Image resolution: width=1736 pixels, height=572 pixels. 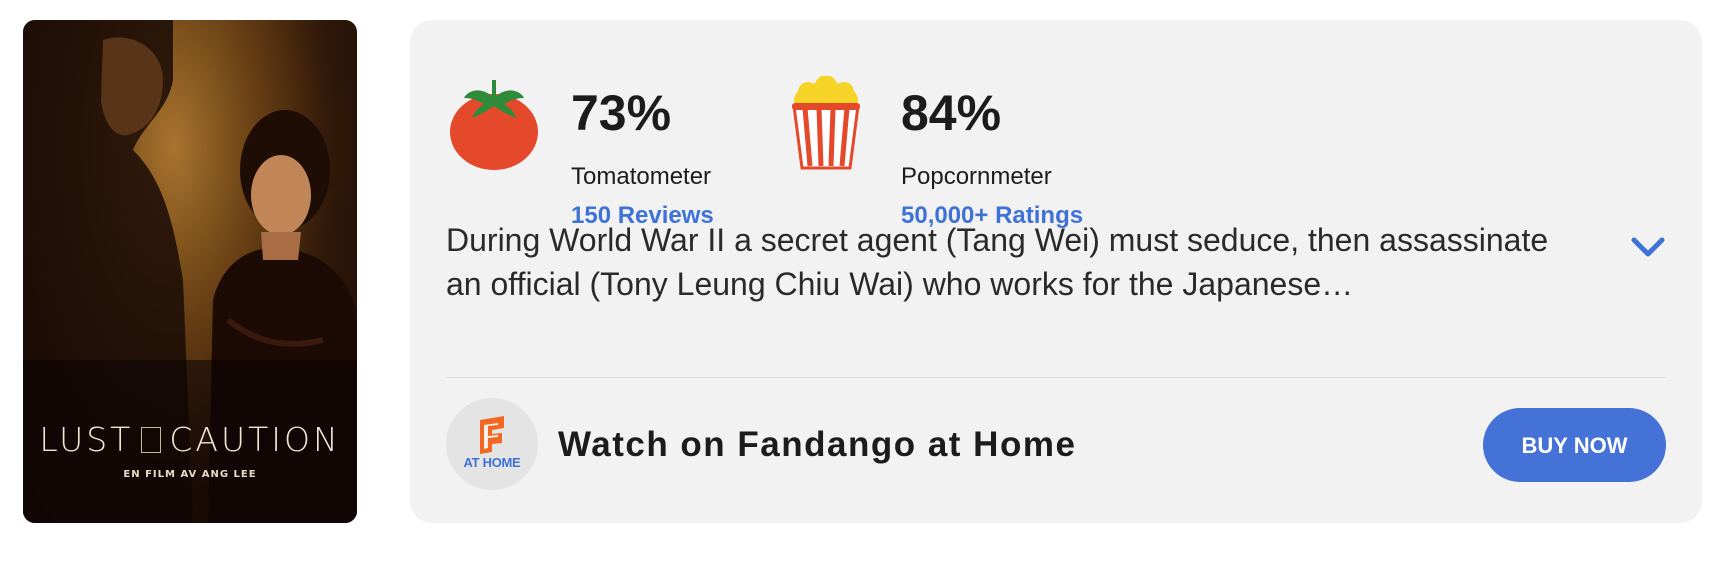 I want to click on chevron-down-icon, so click(x=1648, y=247).